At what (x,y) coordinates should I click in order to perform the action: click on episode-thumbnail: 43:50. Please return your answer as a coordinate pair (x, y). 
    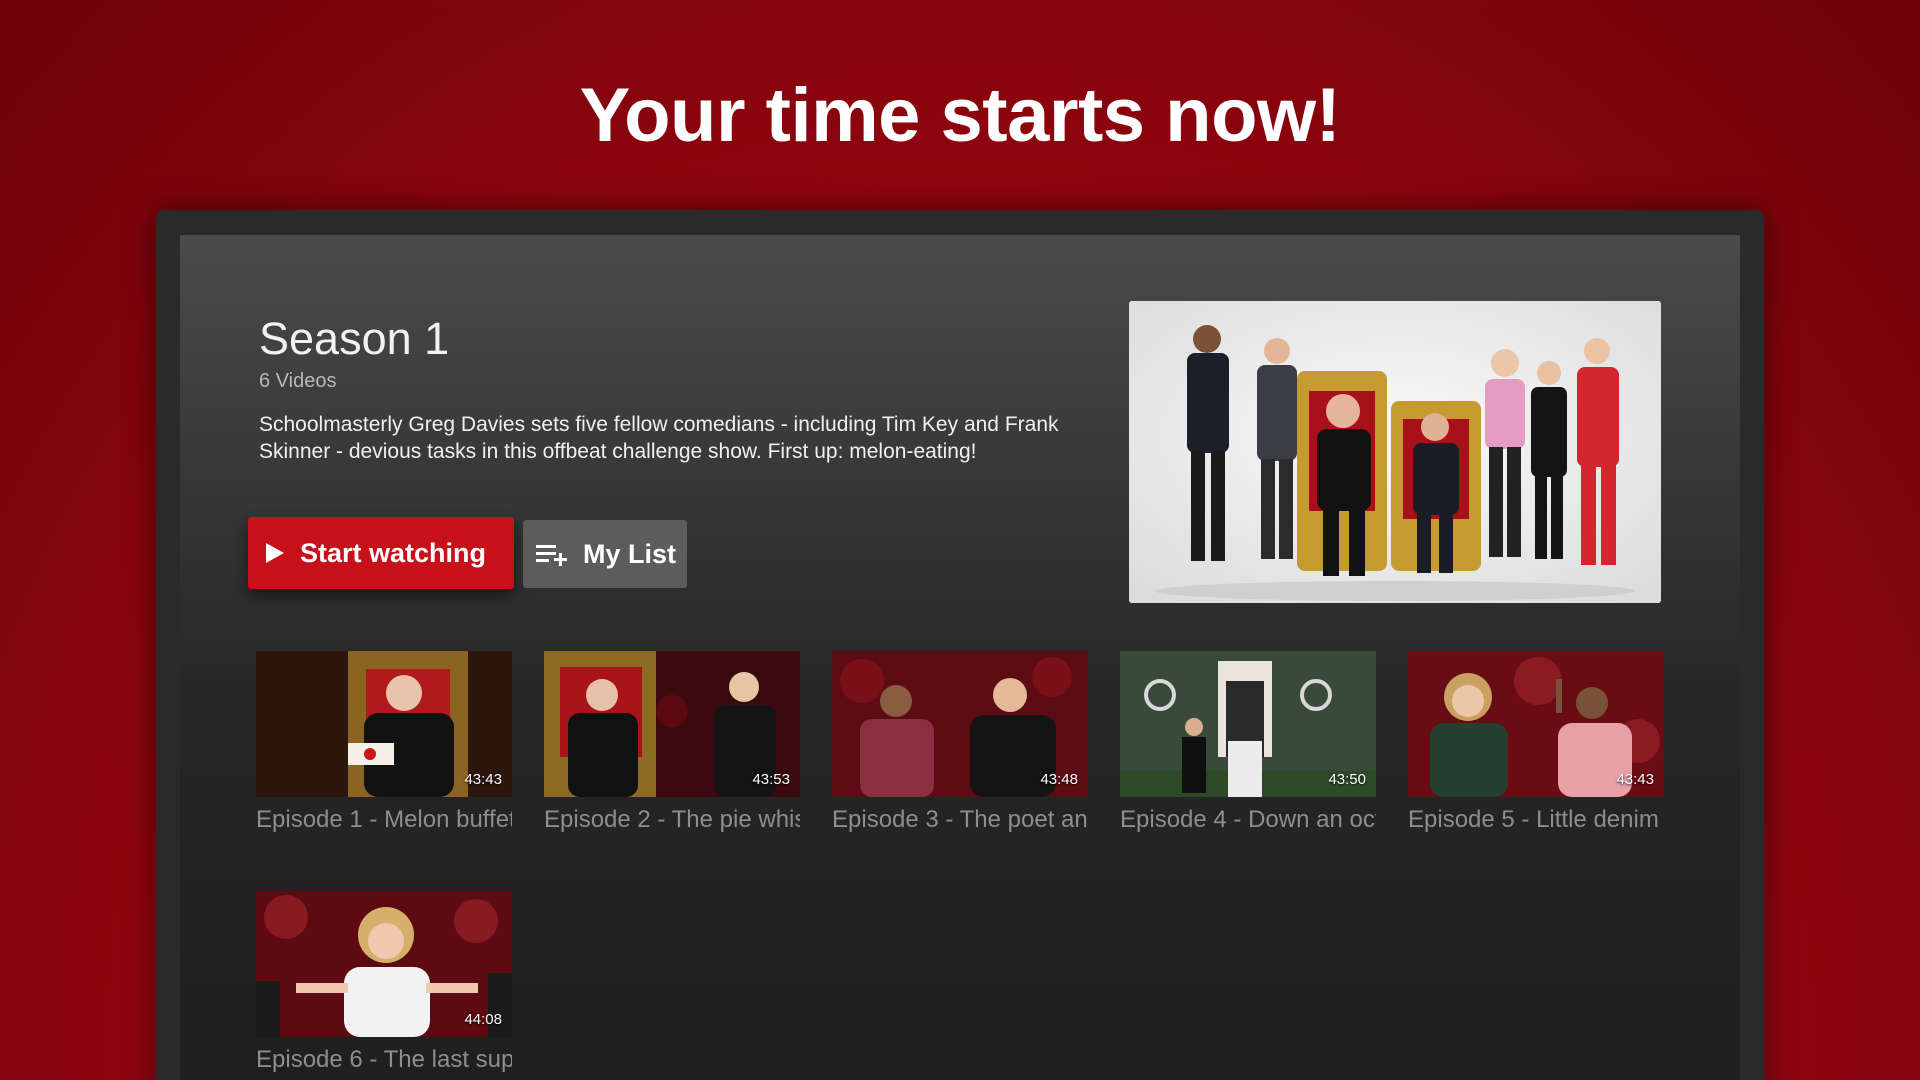
    Looking at the image, I should click on (1248, 724).